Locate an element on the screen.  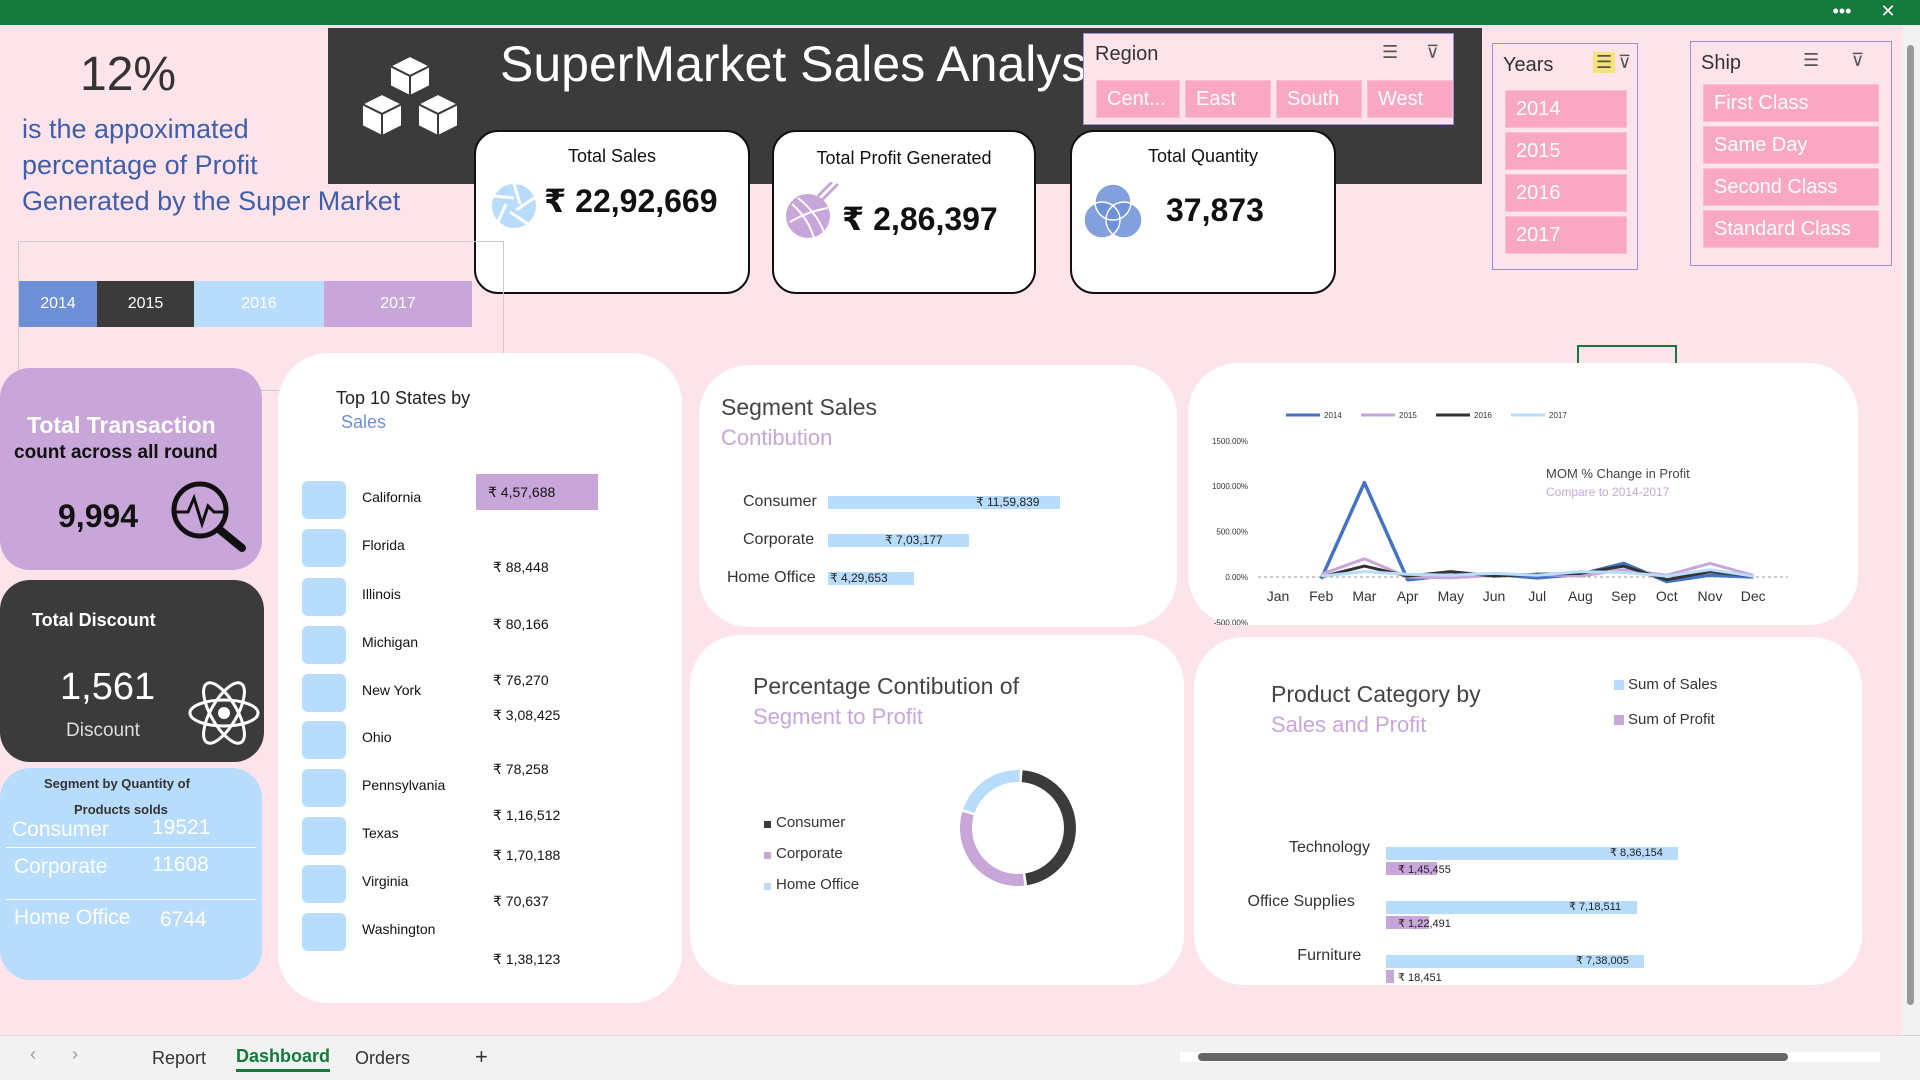
aperture-icon is located at coordinates (514, 205).